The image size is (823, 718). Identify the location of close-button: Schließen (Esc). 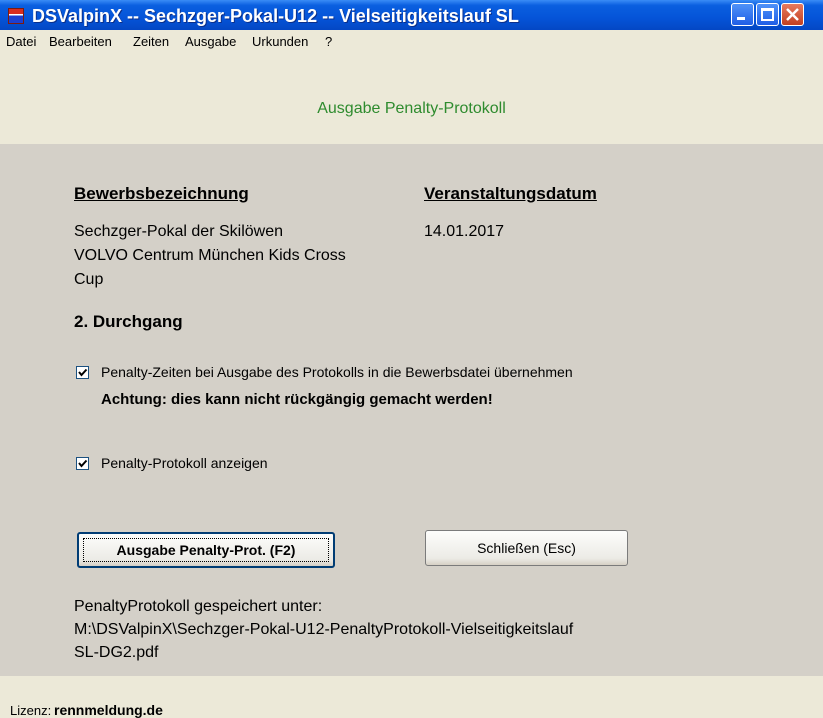
(526, 548).